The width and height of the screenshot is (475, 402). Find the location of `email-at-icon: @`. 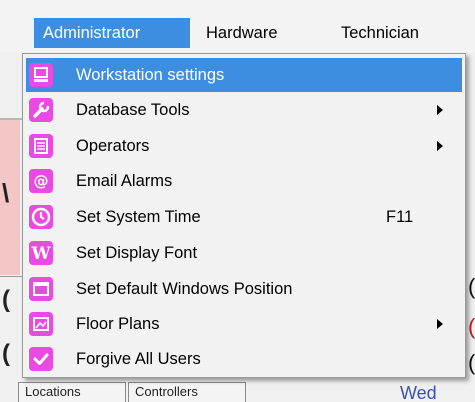

email-at-icon: @ is located at coordinates (41, 181).